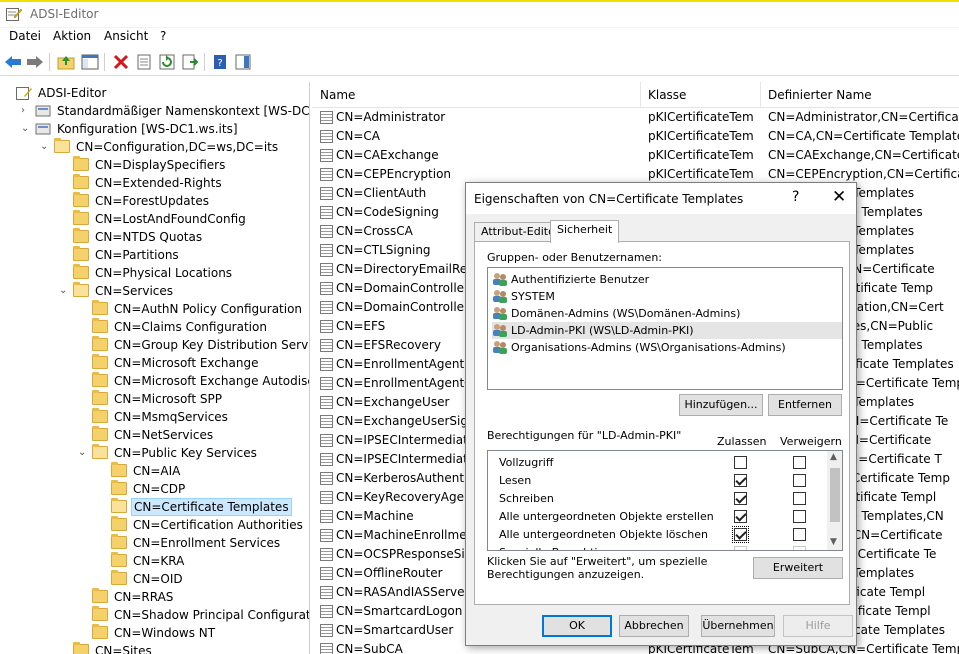 The image size is (959, 654). What do you see at coordinates (602, 330) in the screenshot?
I see `group-name: LD-Admin-PKI (WS\LD-Admin-PKI)` at bounding box center [602, 330].